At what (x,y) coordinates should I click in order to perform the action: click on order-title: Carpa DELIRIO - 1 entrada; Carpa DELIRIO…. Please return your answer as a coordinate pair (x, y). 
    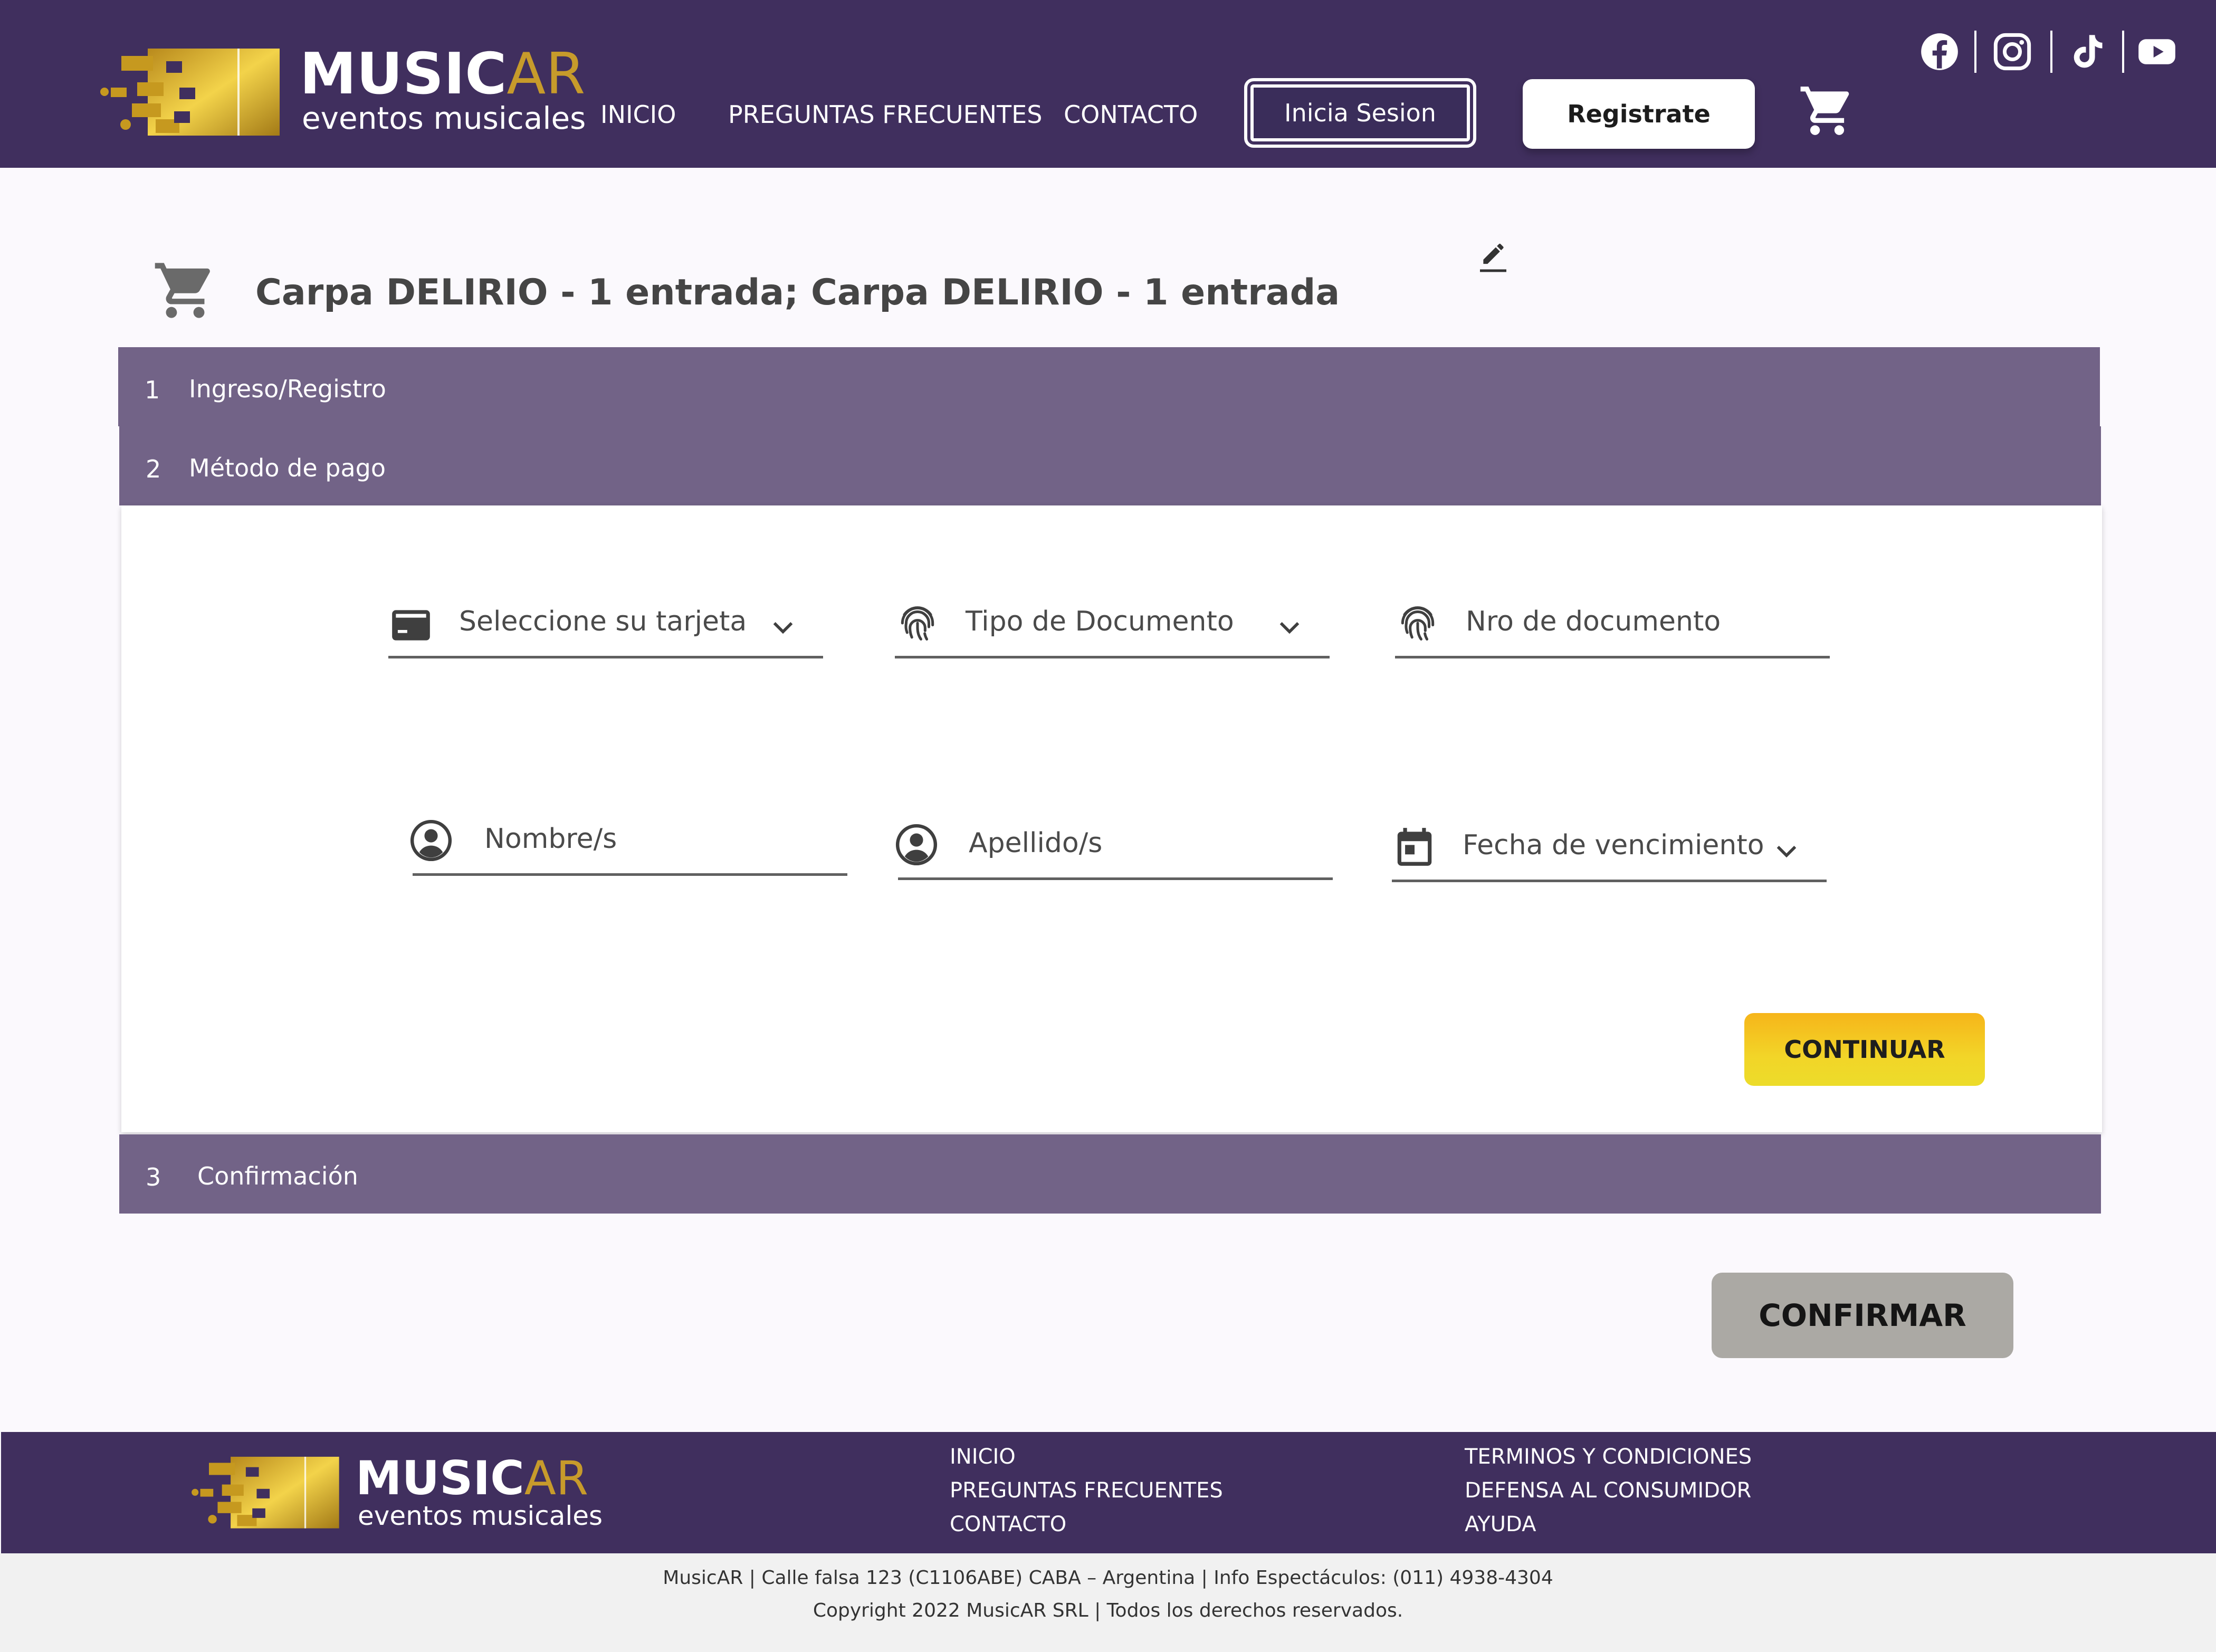
    Looking at the image, I should click on (798, 292).